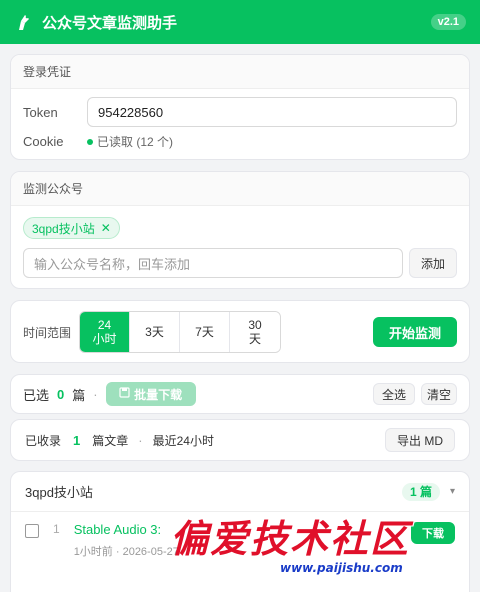 Image resolution: width=480 pixels, height=592 pixels. I want to click on selected-count: 0, so click(61, 394).